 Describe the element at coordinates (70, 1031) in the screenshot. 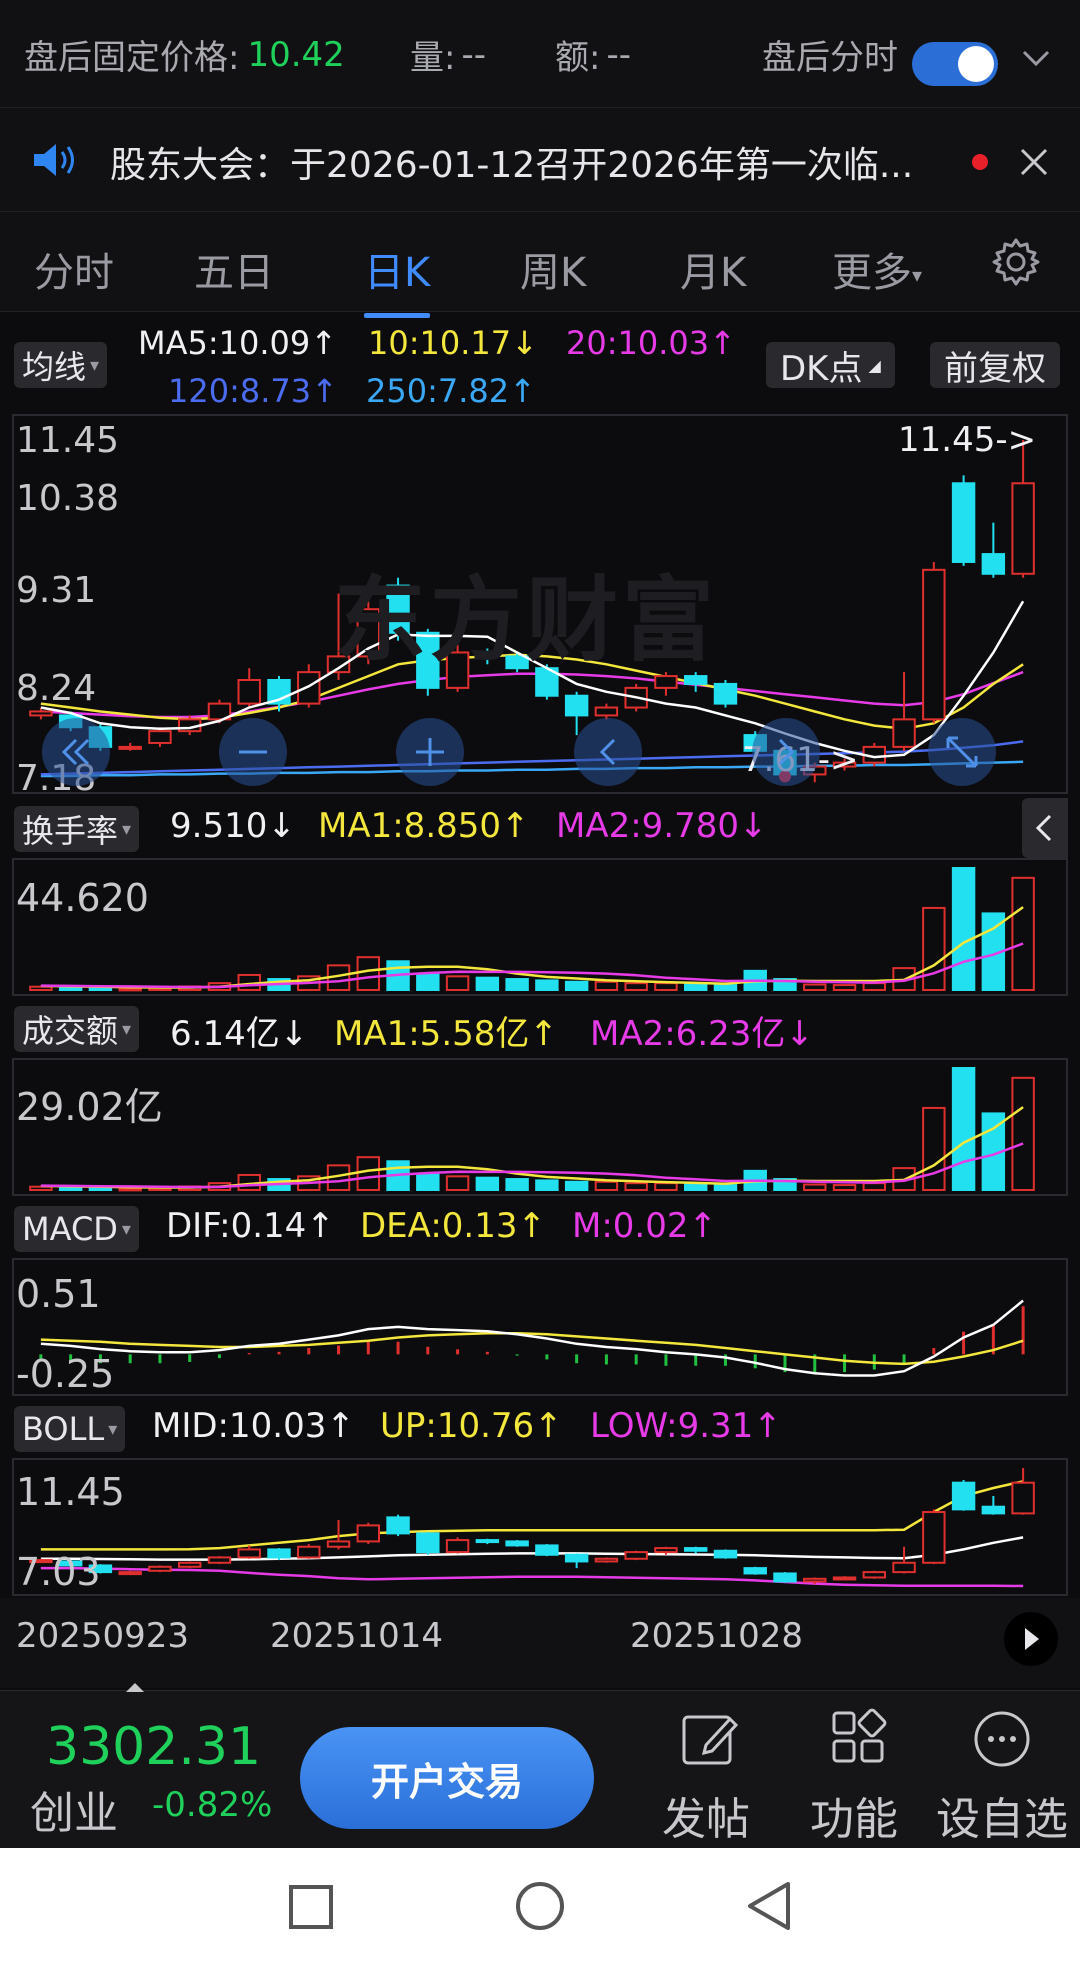

I see `amount-selector-label: 成交额` at that location.